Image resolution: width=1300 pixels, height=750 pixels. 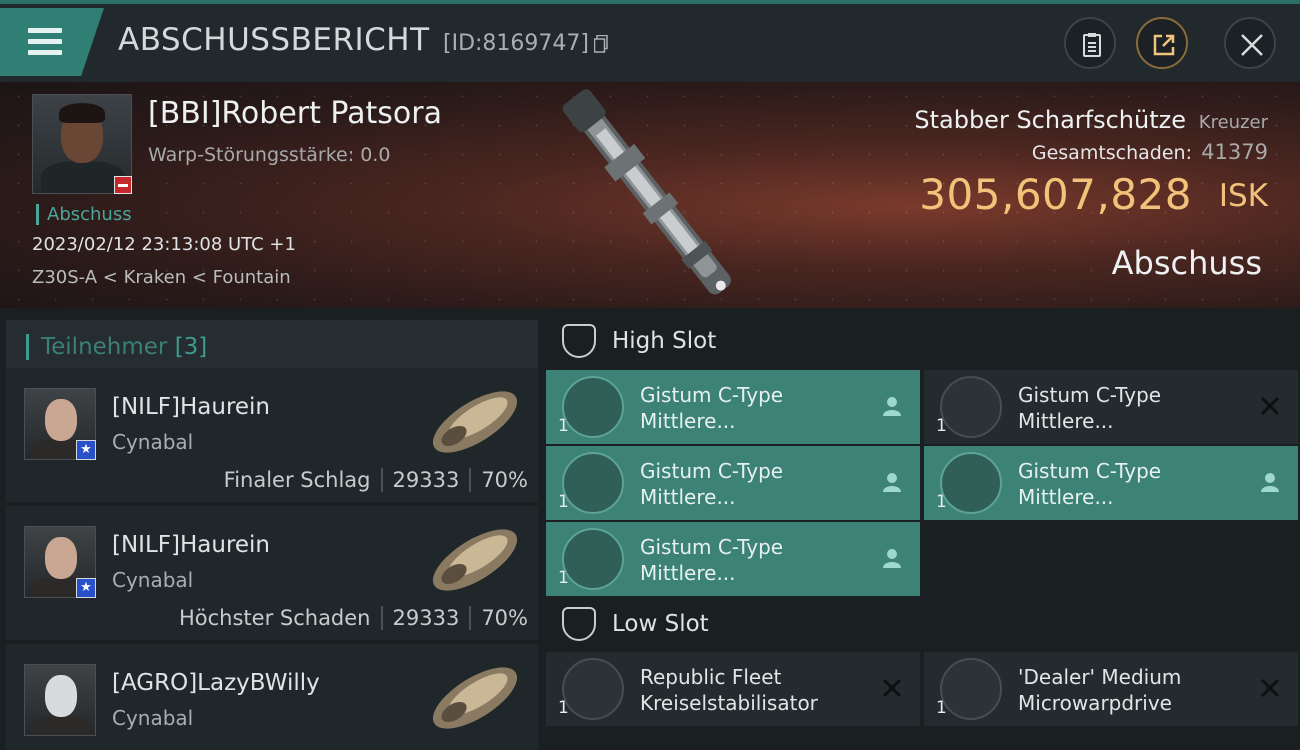 I want to click on high-slot-header: High Slot, so click(x=922, y=341).